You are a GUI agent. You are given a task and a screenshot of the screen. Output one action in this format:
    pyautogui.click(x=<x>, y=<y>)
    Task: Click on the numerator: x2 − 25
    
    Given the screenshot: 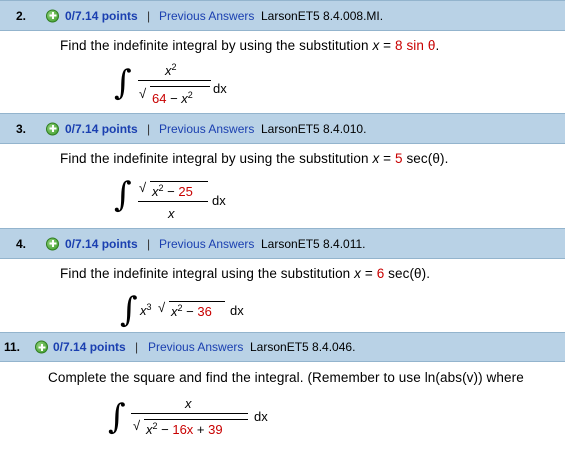 What is the action you would take?
    pyautogui.click(x=172, y=191)
    